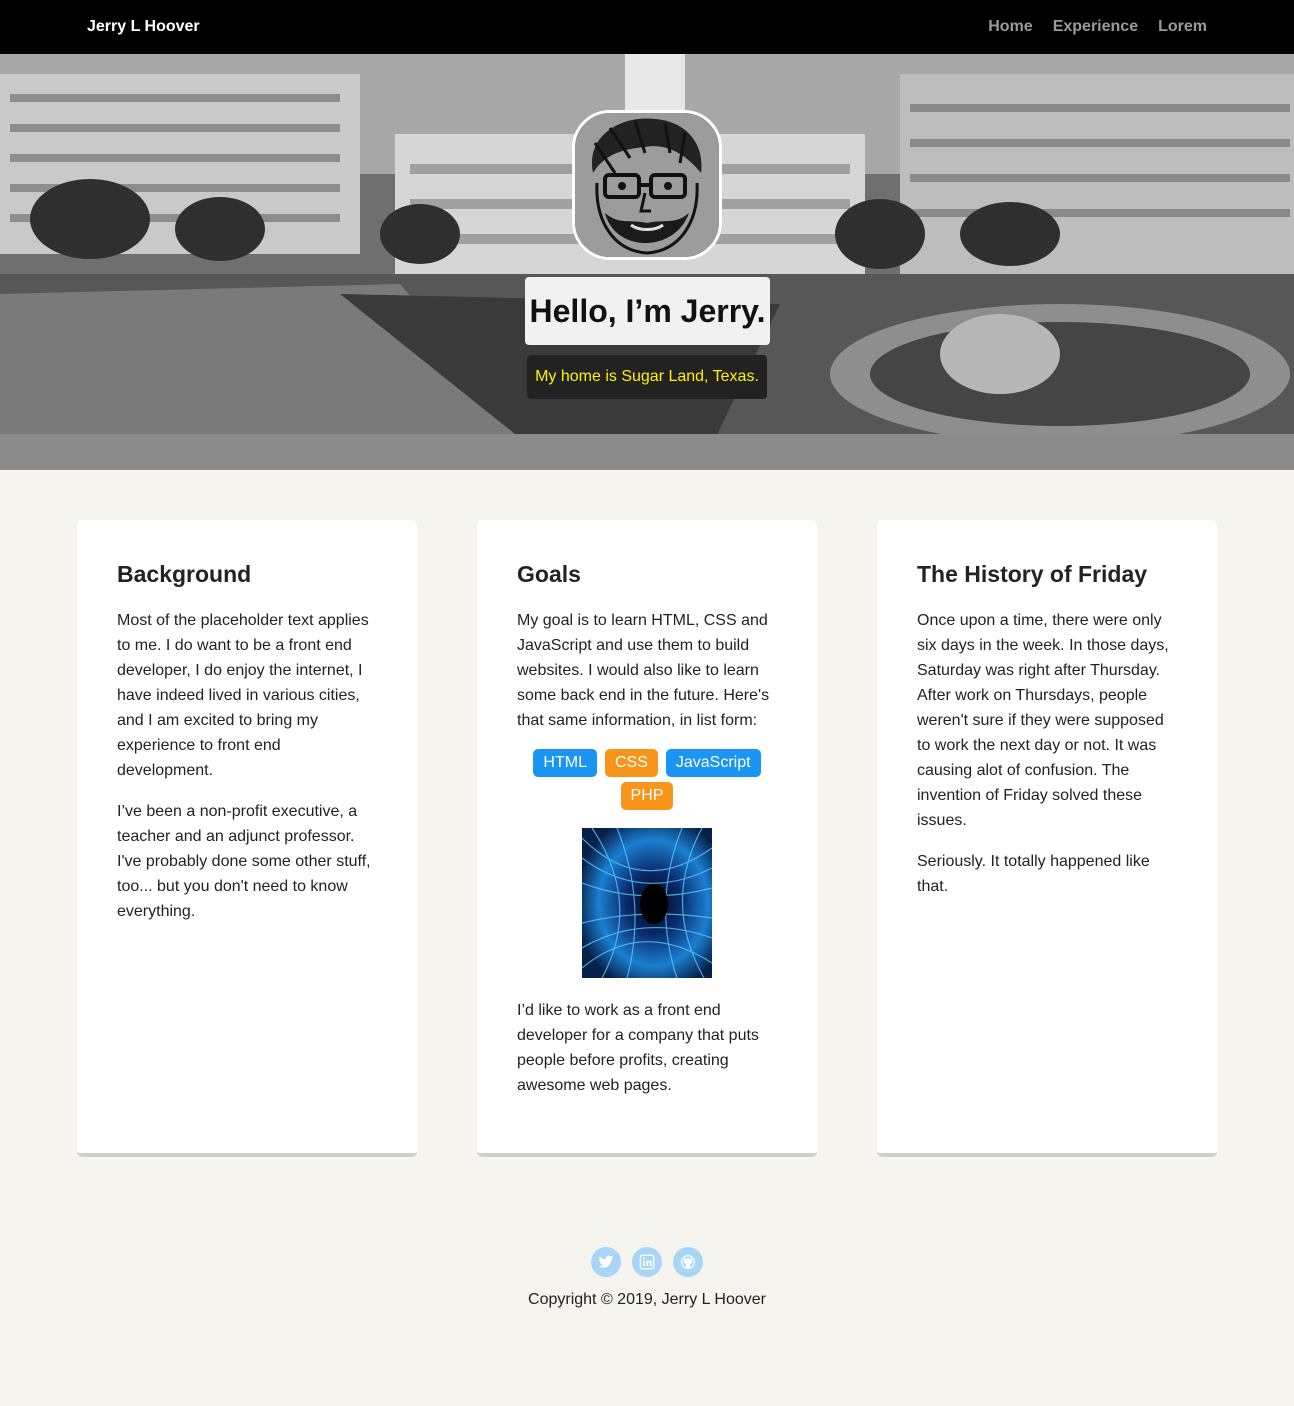 The width and height of the screenshot is (1294, 1406). I want to click on brand-link: Jerry L Hoover, so click(143, 27).